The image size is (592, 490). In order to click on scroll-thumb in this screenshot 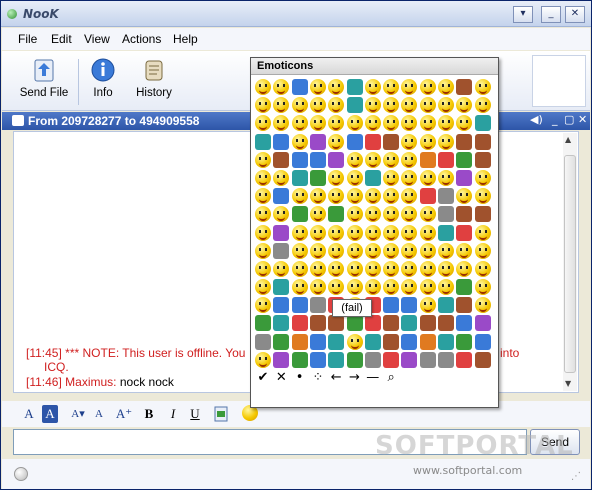, I will do `click(570, 264)`.